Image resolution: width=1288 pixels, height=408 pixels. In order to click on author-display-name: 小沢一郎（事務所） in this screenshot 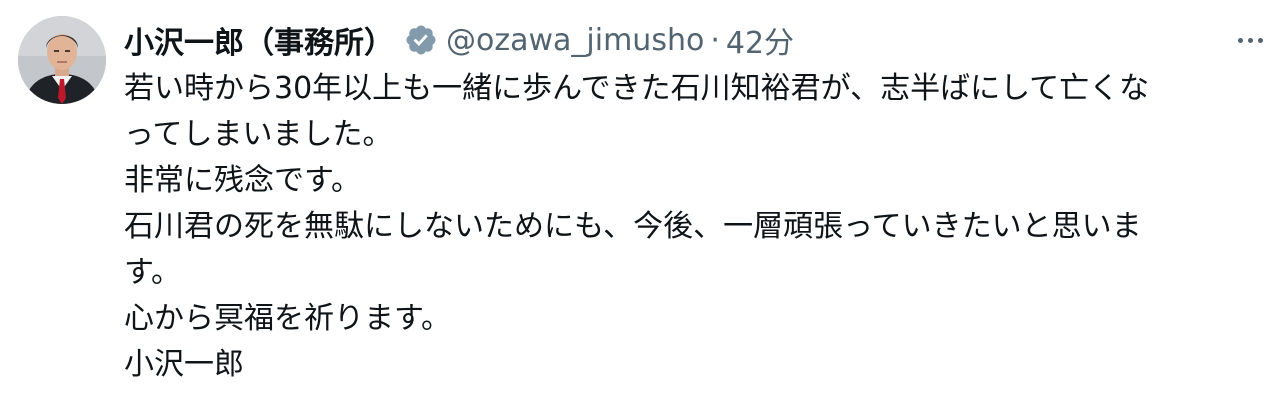, I will do `click(259, 40)`.